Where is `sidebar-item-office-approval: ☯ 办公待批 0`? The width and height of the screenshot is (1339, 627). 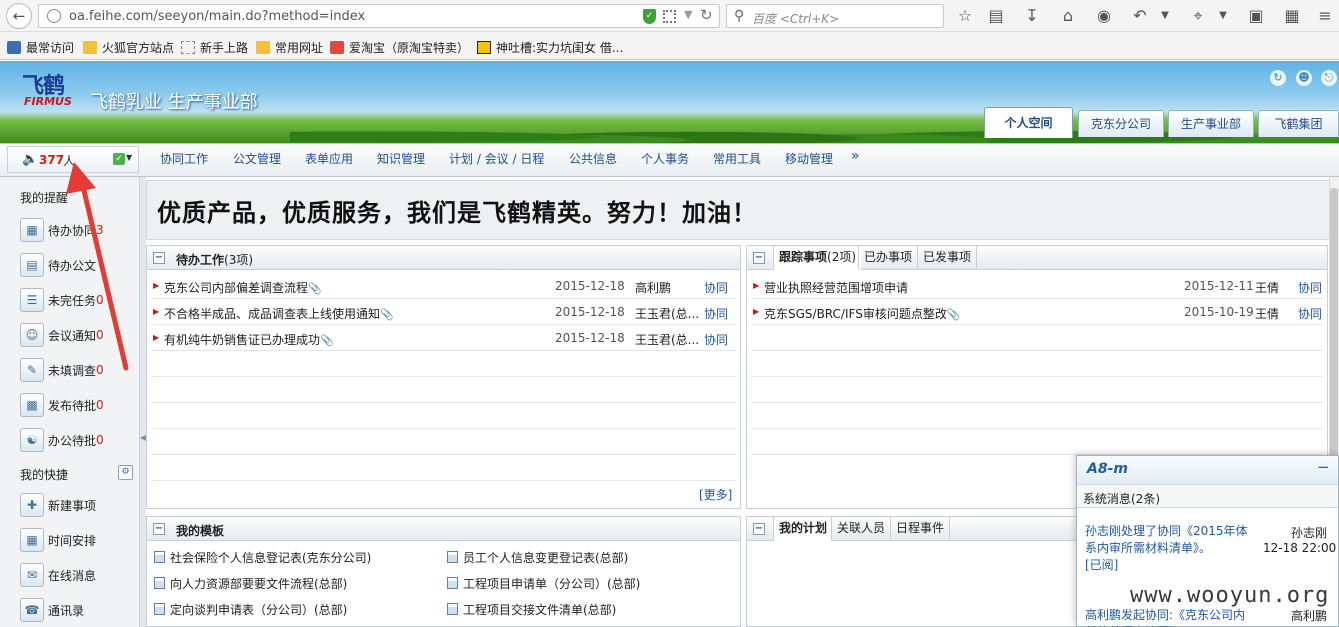
sidebar-item-office-approval: ☯ 办公待批 0 is located at coordinates (62, 440).